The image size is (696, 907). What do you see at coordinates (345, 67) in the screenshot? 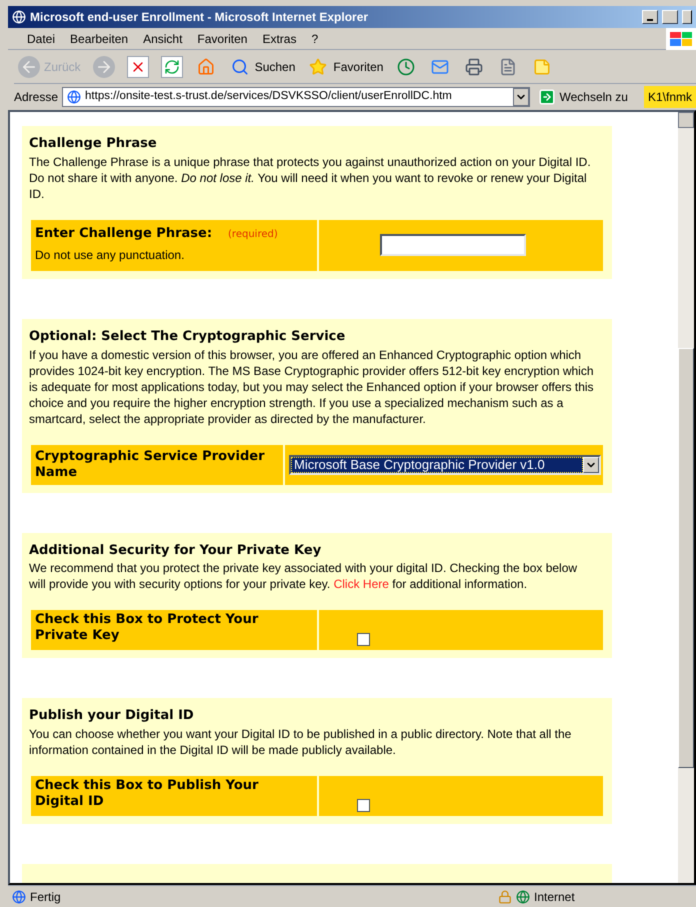
I see `toolbar-button: Favoriten` at bounding box center [345, 67].